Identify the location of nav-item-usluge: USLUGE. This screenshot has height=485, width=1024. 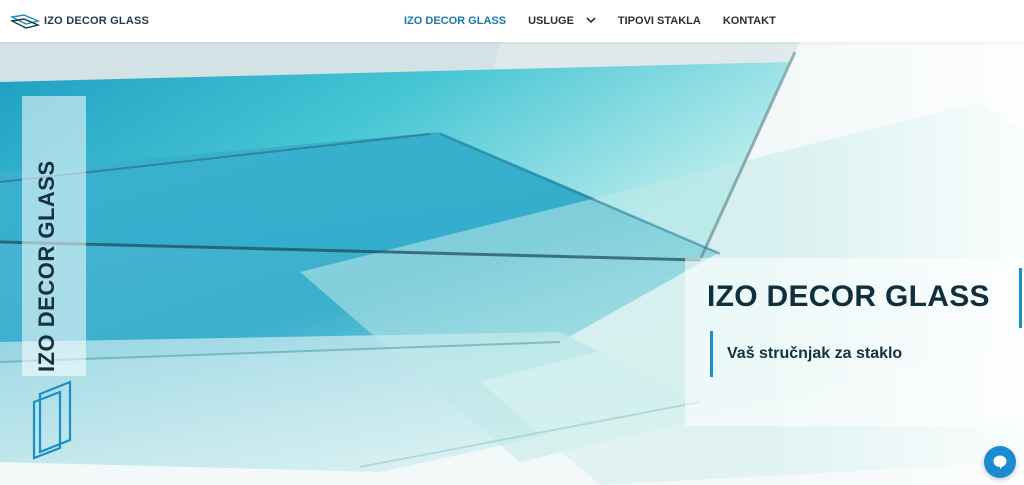
(562, 21).